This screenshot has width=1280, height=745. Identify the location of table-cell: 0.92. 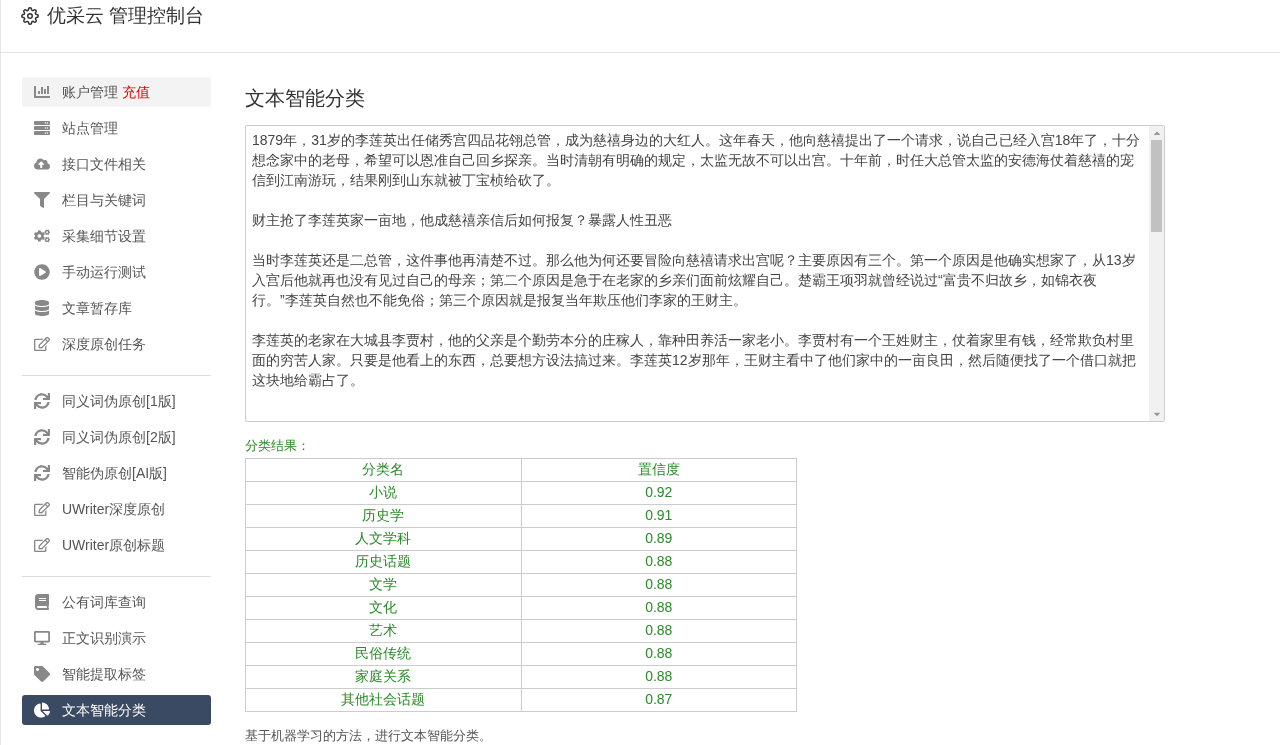
(659, 492).